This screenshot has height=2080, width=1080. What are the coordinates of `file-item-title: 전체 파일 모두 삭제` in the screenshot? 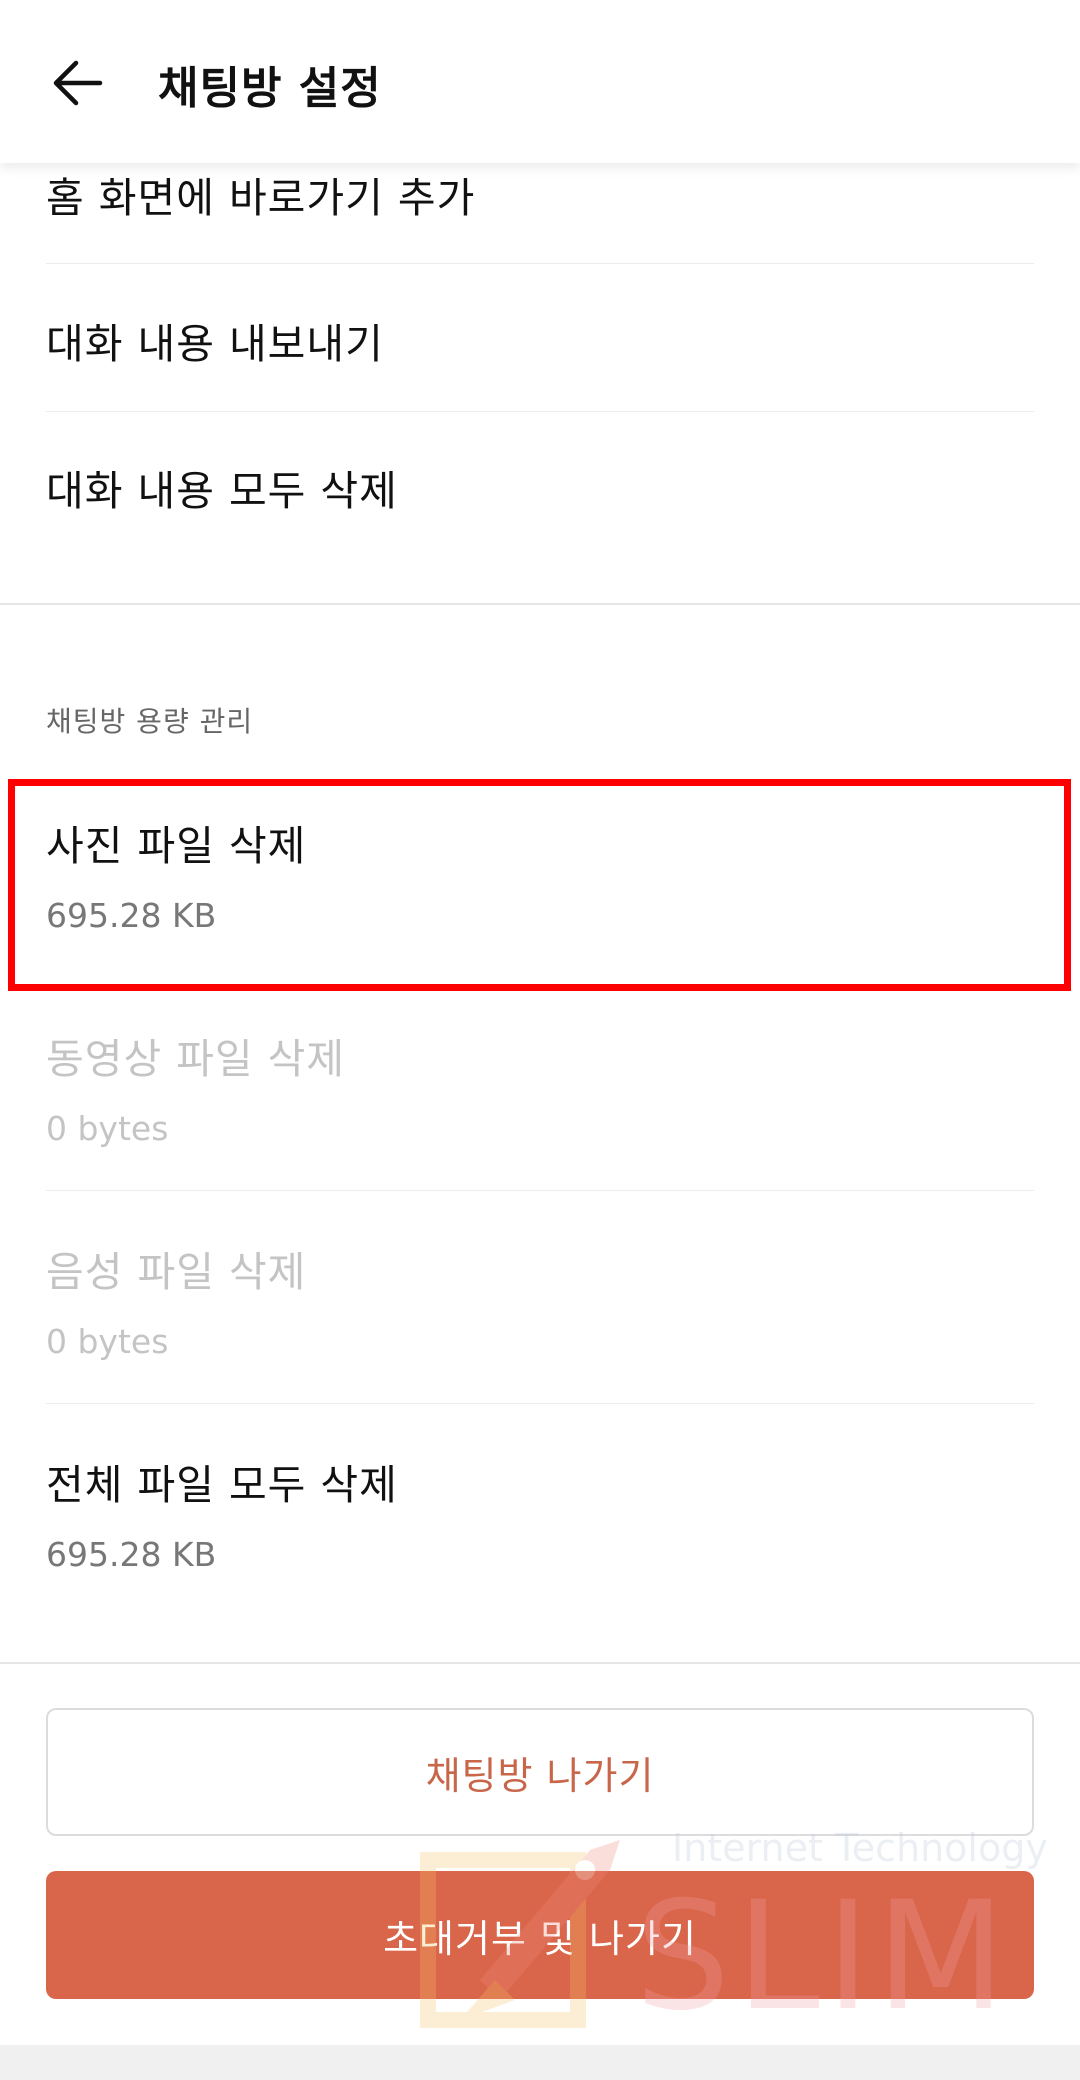 It's located at (222, 1485).